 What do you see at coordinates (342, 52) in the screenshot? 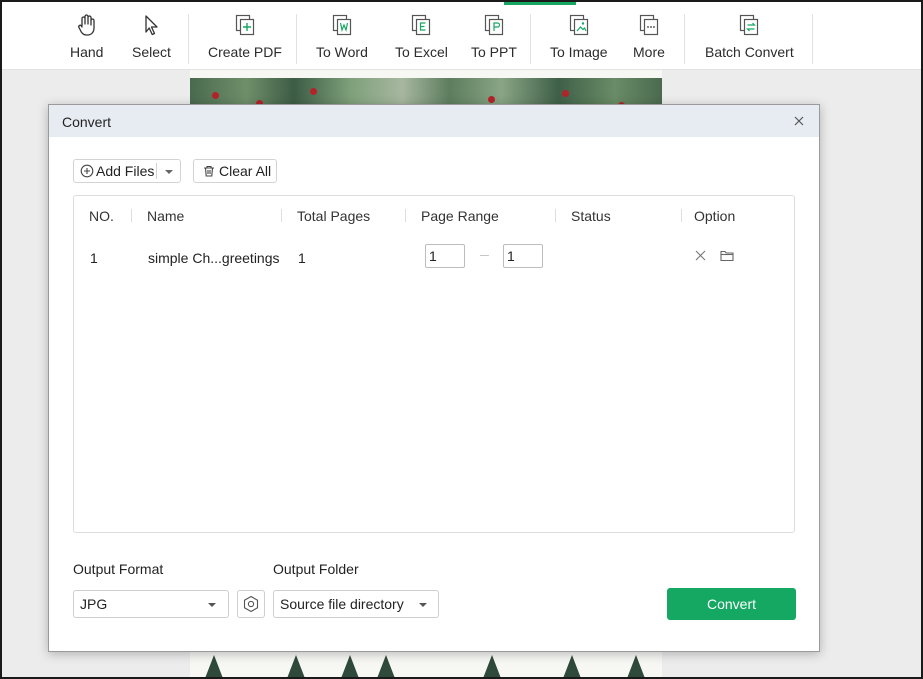
I see `to-word-label: To Word` at bounding box center [342, 52].